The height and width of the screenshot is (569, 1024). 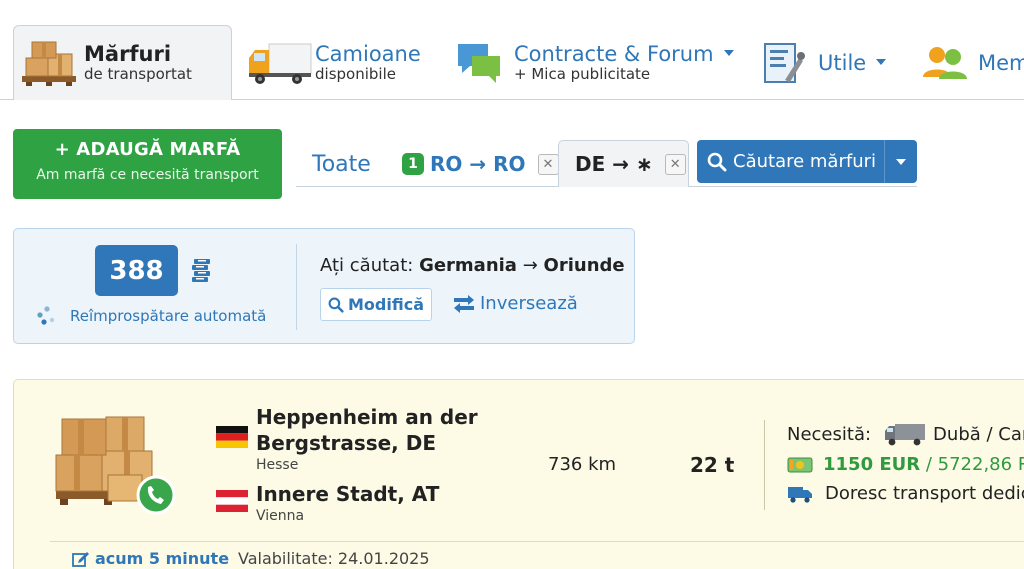 What do you see at coordinates (924, 493) in the screenshot?
I see `transport-type-label: Doresc transport dedic` at bounding box center [924, 493].